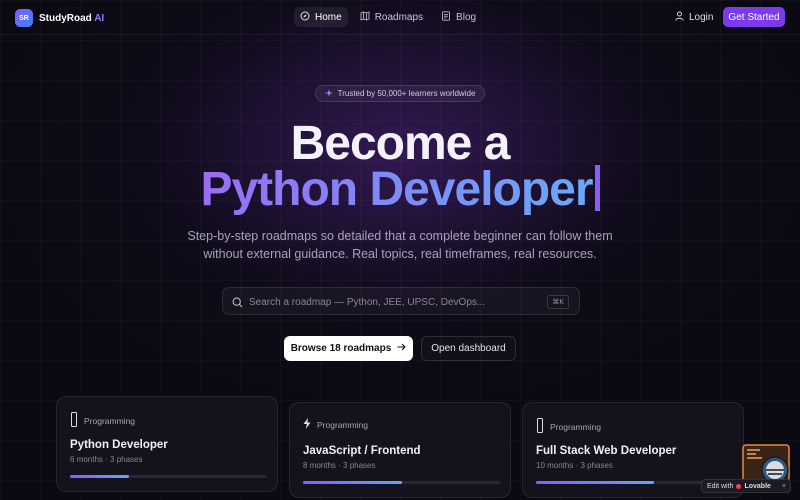 This screenshot has width=800, height=500. What do you see at coordinates (394, 302) in the screenshot?
I see `search-input` at bounding box center [394, 302].